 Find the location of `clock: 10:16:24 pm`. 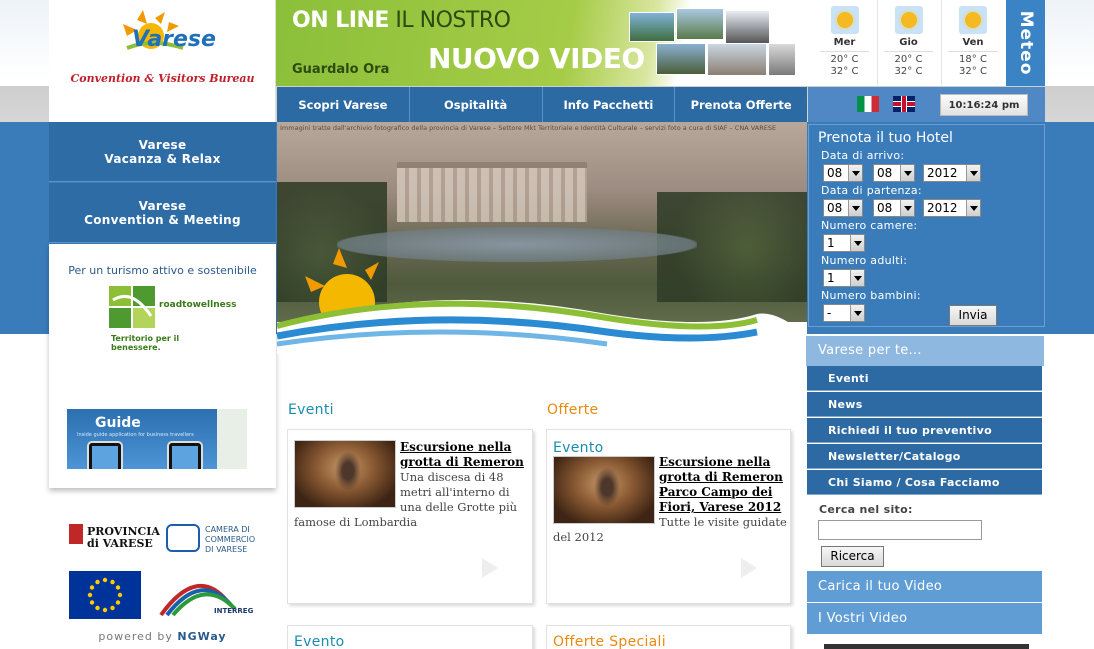

clock: 10:16:24 pm is located at coordinates (984, 105).